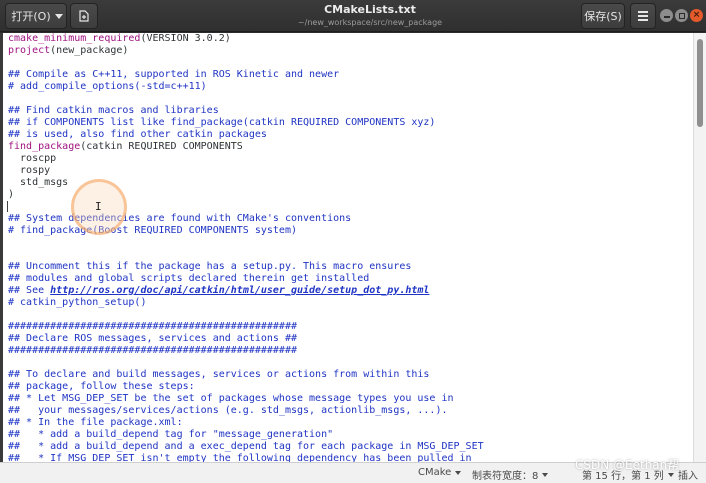 The width and height of the screenshot is (706, 483). I want to click on code-token: ), so click(11, 194).